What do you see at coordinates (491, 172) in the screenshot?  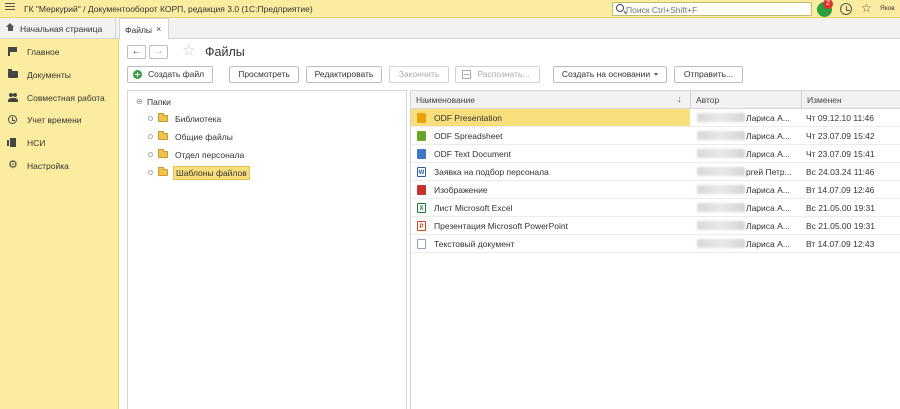 I see `file-name: Заявка на подбор персонала` at bounding box center [491, 172].